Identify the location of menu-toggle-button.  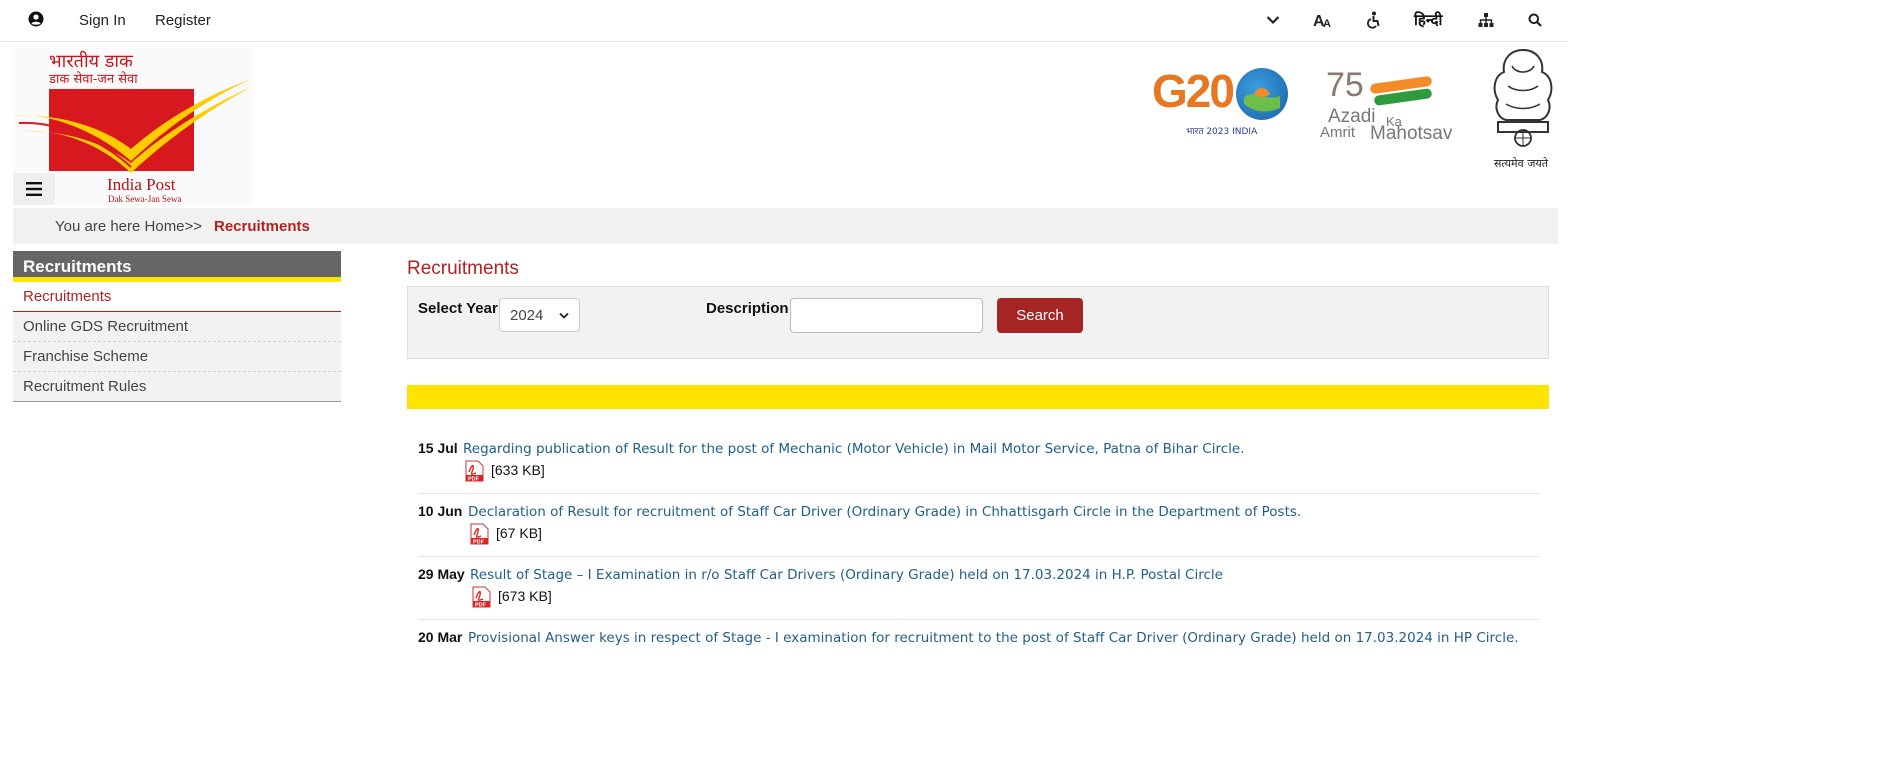
(34, 189).